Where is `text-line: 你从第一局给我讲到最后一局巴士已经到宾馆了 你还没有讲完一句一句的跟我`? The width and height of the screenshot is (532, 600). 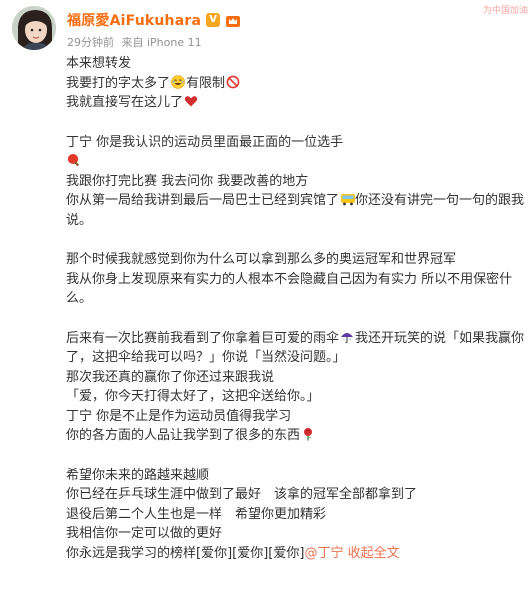
text-line: 你从第一局给我讲到最后一局巴士已经到宾馆了 你还没有讲完一句一句的跟我 is located at coordinates (295, 200).